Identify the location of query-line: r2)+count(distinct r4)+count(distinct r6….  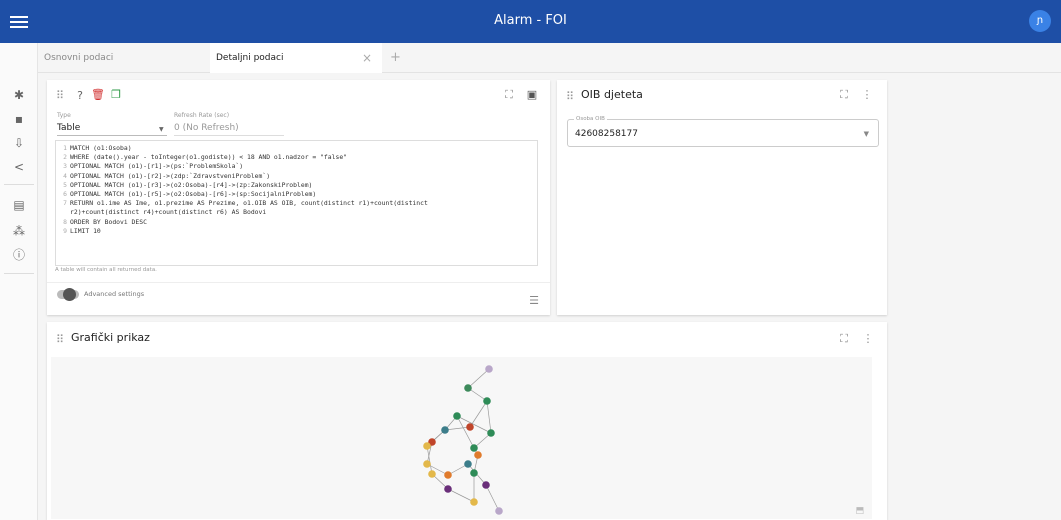
(168, 212).